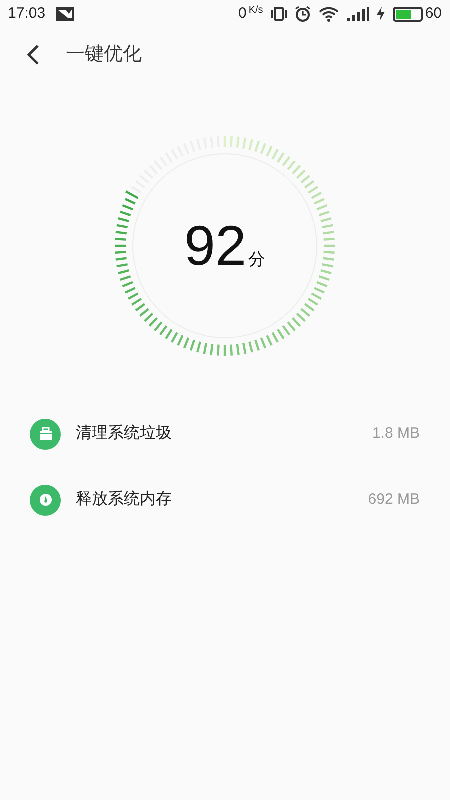 This screenshot has height=800, width=450. Describe the element at coordinates (396, 434) in the screenshot. I see `item-value: 1.8 MB` at that location.